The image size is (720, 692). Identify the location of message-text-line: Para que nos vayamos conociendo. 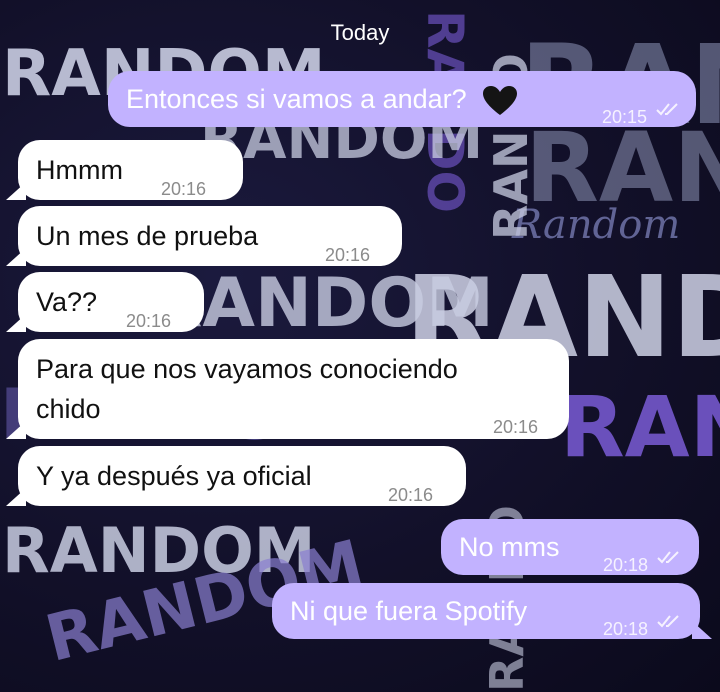
(247, 369).